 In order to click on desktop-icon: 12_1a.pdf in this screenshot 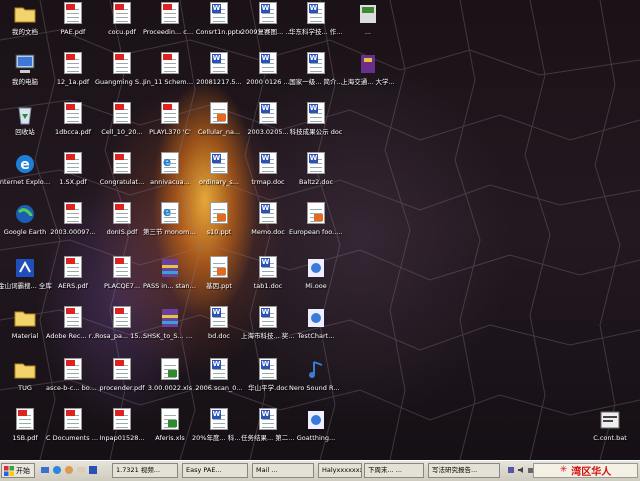, I will do `click(73, 69)`.